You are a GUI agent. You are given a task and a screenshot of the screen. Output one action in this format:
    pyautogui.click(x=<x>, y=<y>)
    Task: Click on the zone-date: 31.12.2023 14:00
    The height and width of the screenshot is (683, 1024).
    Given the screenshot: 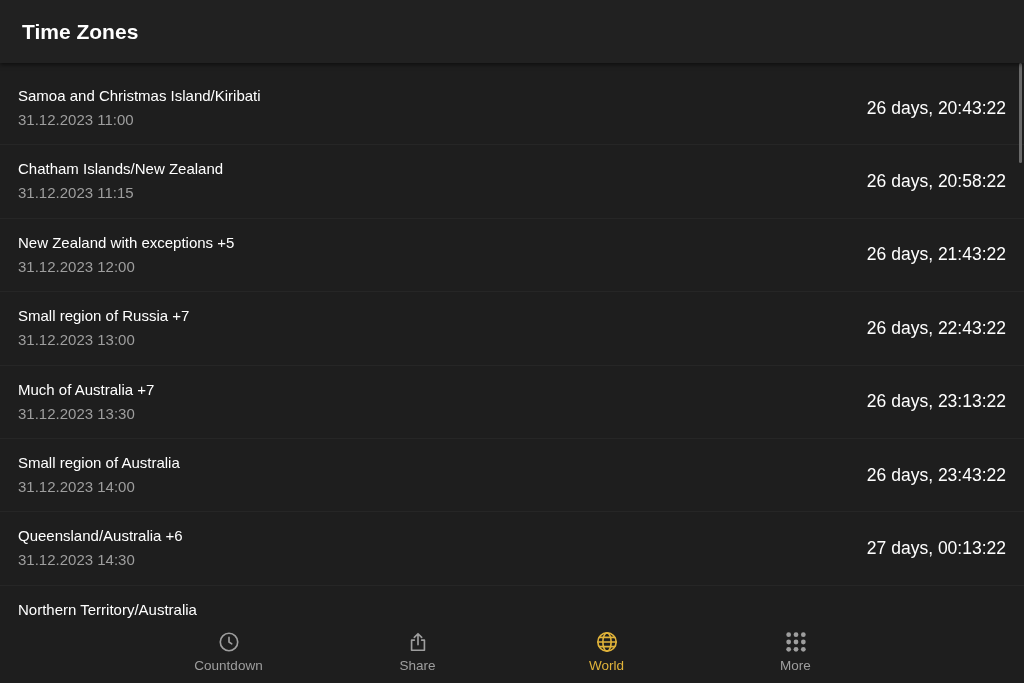 What is the action you would take?
    pyautogui.click(x=77, y=486)
    